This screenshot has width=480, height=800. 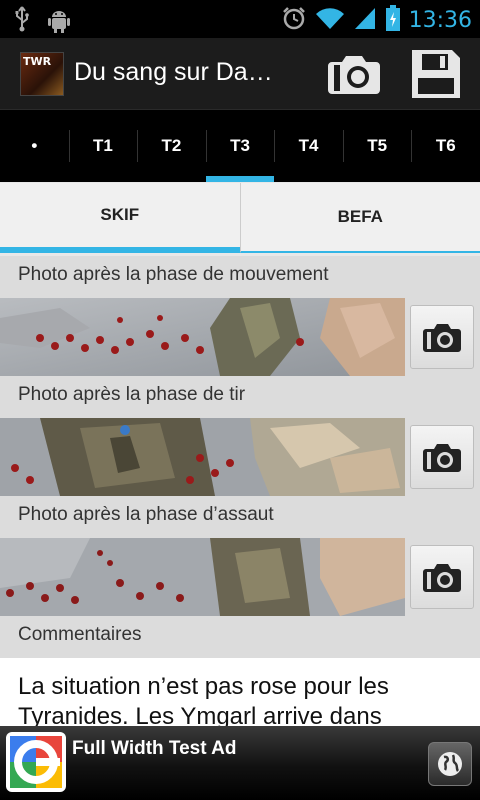 I want to click on save-button, so click(x=436, y=74).